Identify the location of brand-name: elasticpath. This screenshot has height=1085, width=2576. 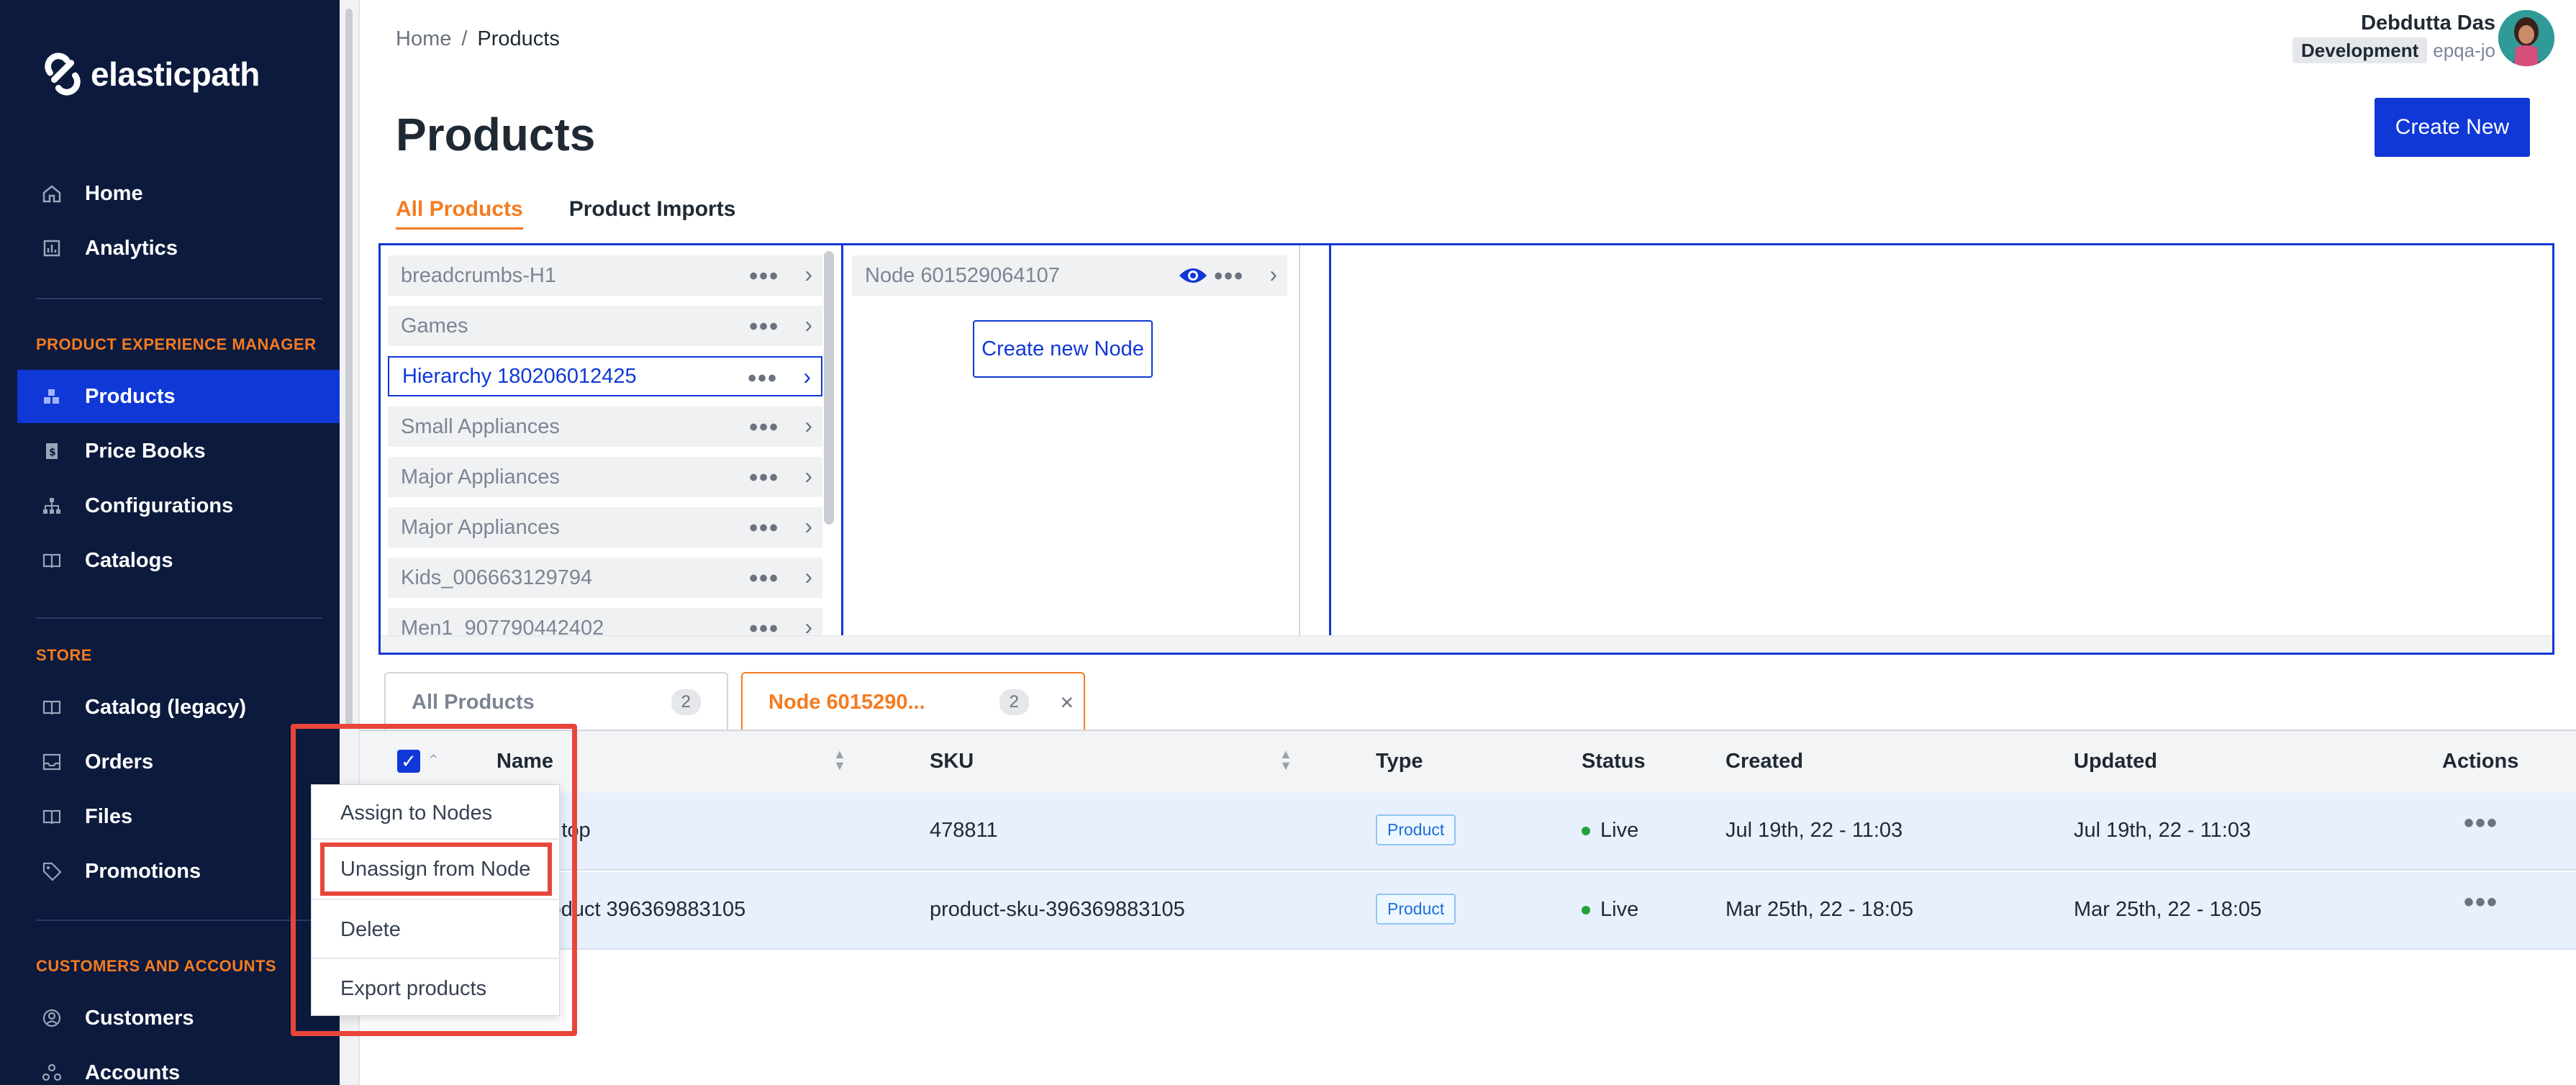
(175, 74).